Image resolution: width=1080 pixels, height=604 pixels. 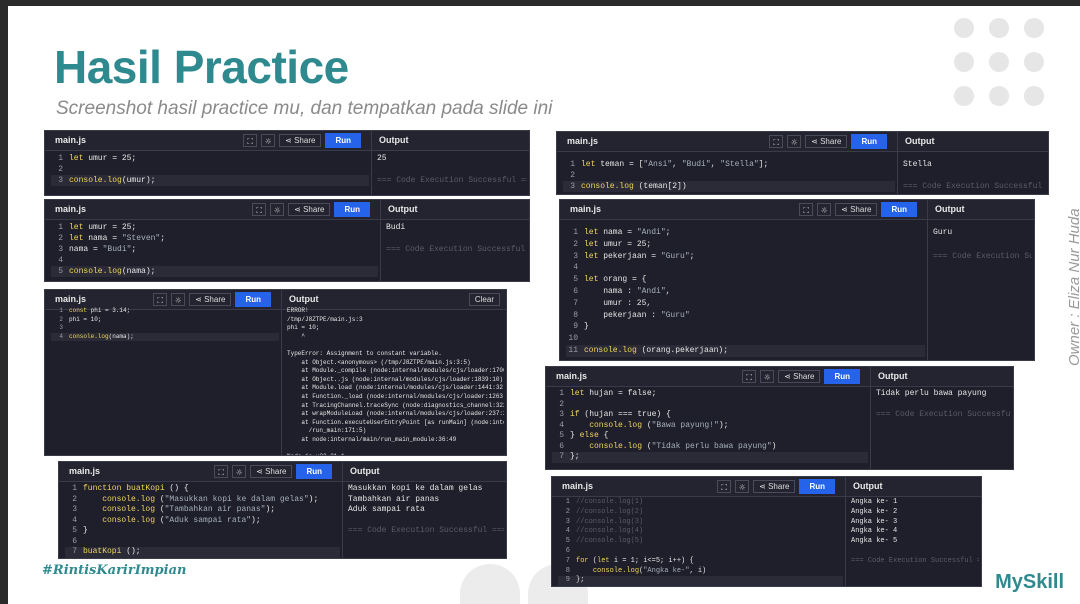 What do you see at coordinates (634, 256) in the screenshot?
I see `code-line: 3 let pekerjaan = "Guru";` at bounding box center [634, 256].